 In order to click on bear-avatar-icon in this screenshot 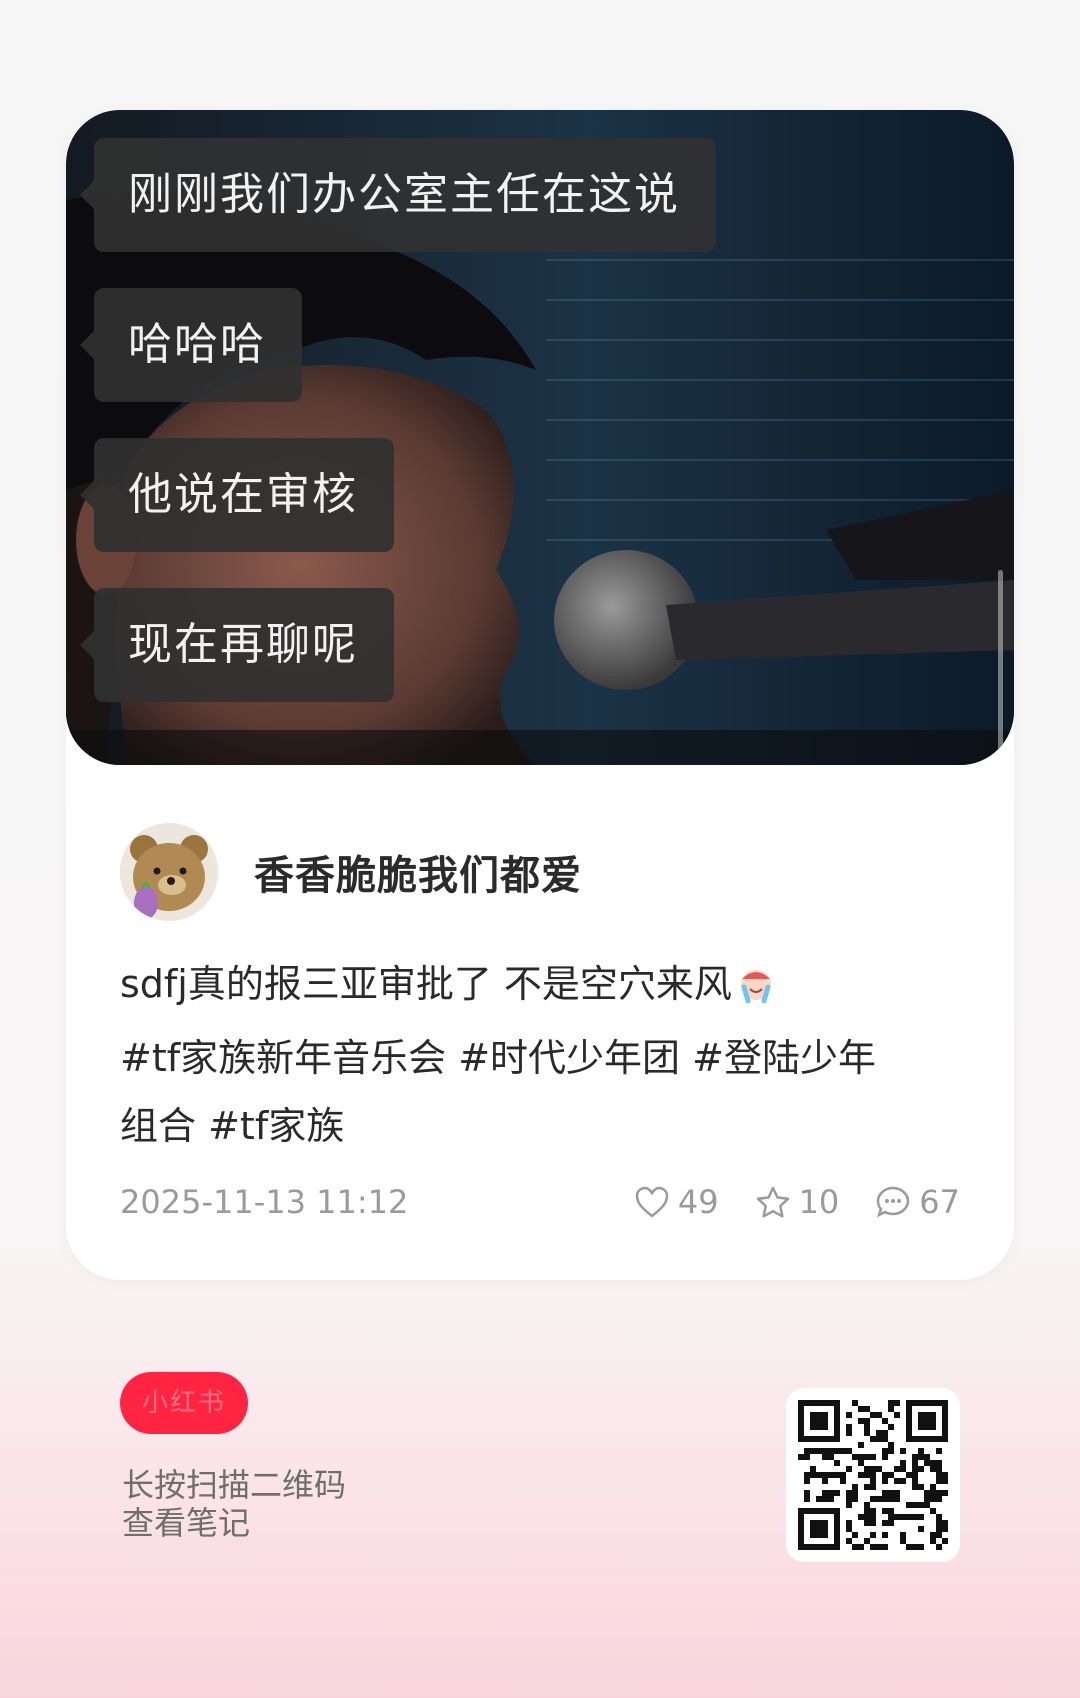, I will do `click(169, 872)`.